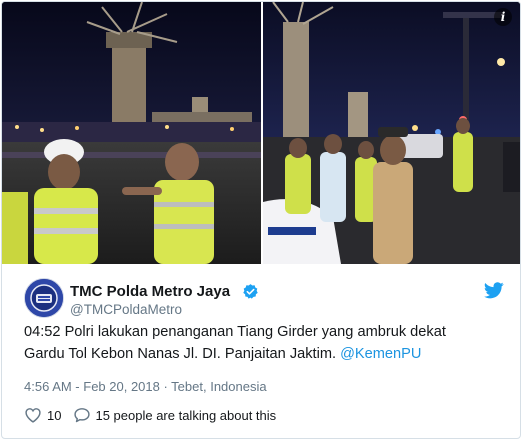  I want to click on avatar, so click(44, 298).